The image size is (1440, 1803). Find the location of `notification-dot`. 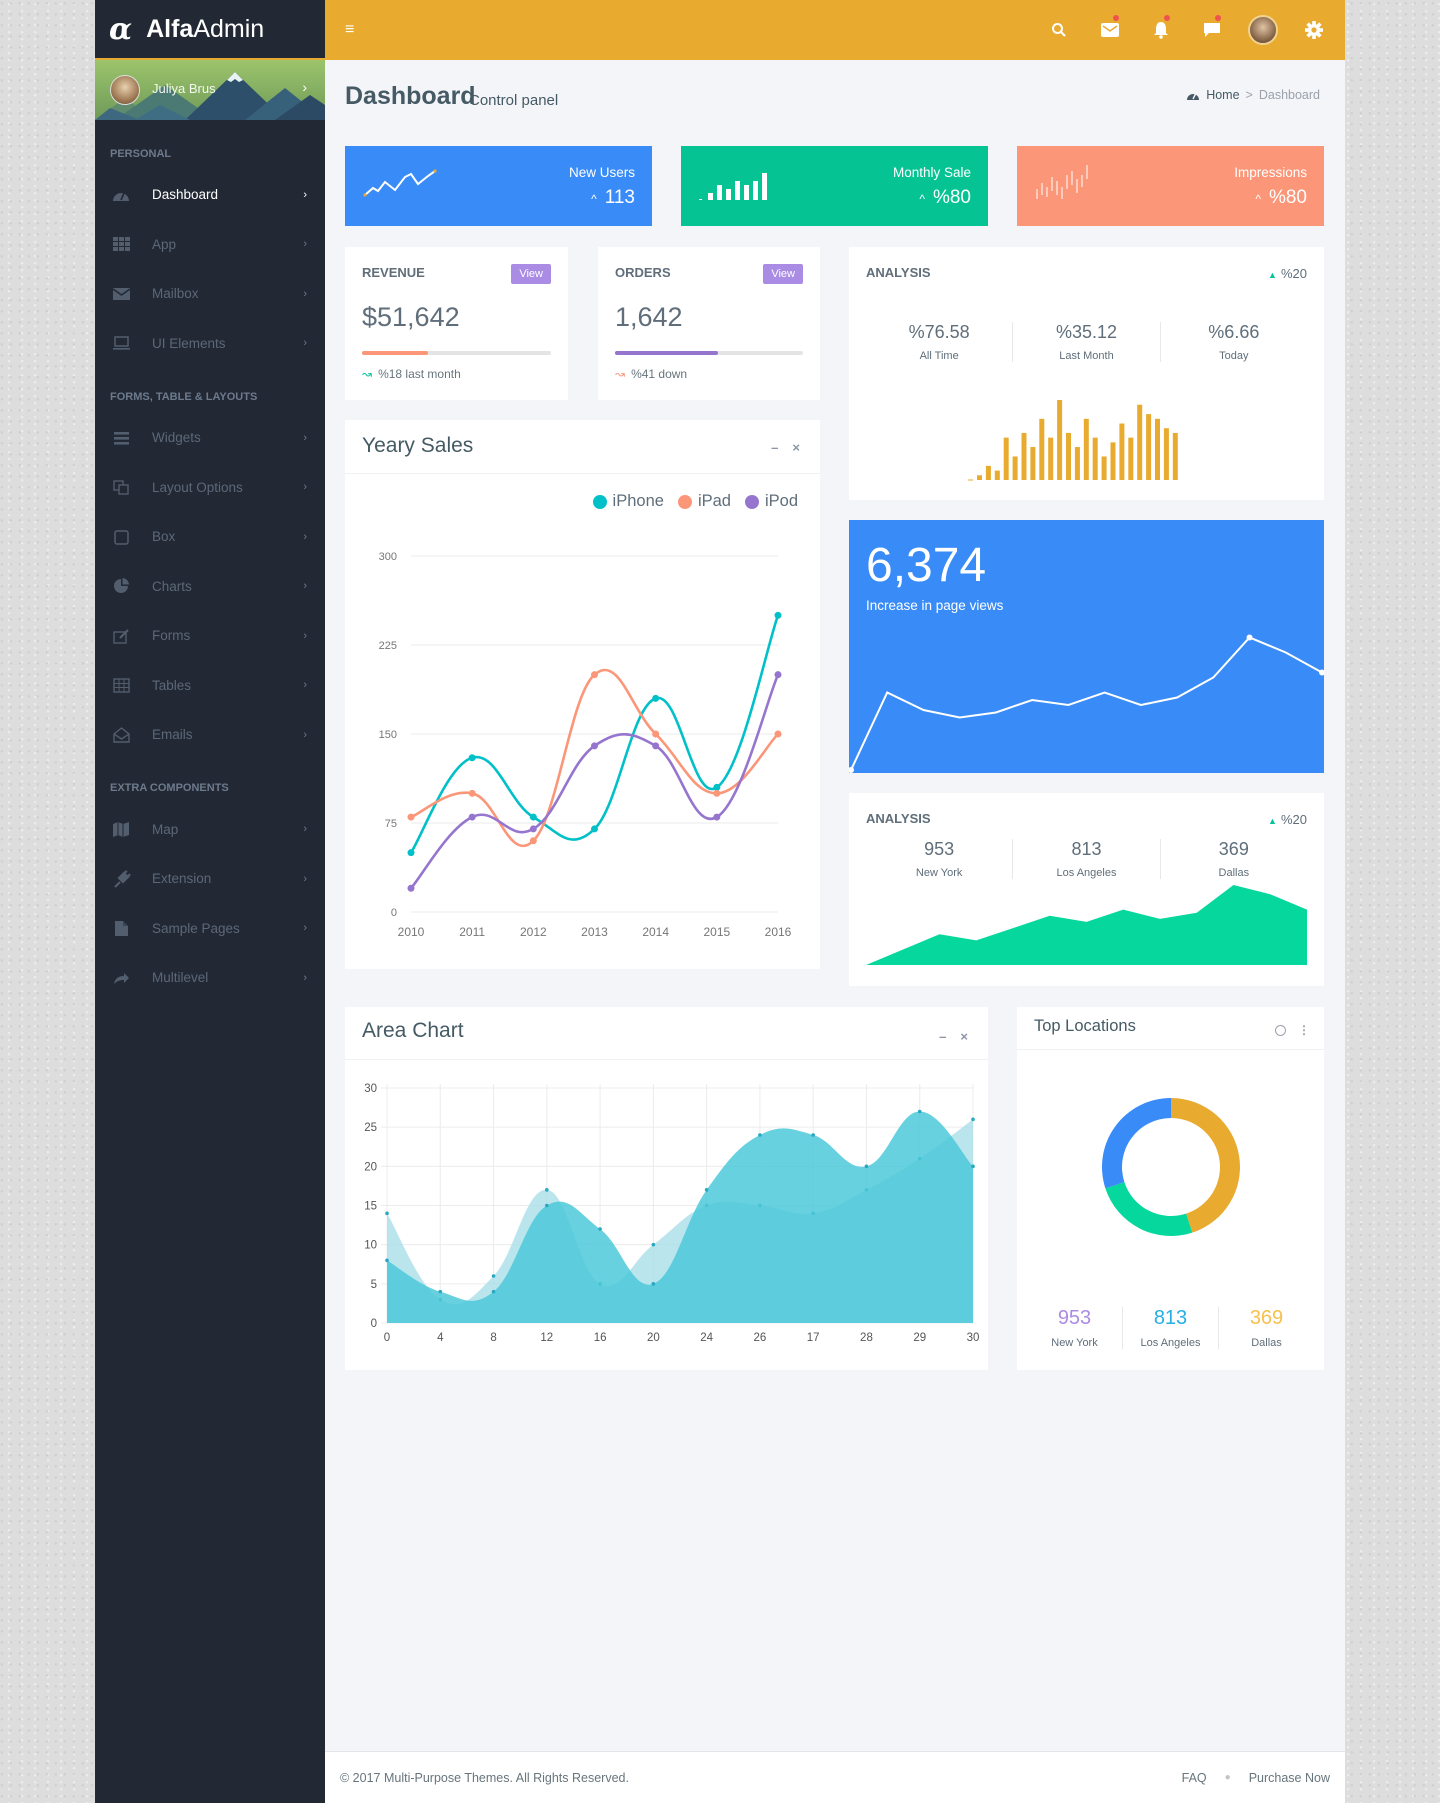

notification-dot is located at coordinates (1167, 18).